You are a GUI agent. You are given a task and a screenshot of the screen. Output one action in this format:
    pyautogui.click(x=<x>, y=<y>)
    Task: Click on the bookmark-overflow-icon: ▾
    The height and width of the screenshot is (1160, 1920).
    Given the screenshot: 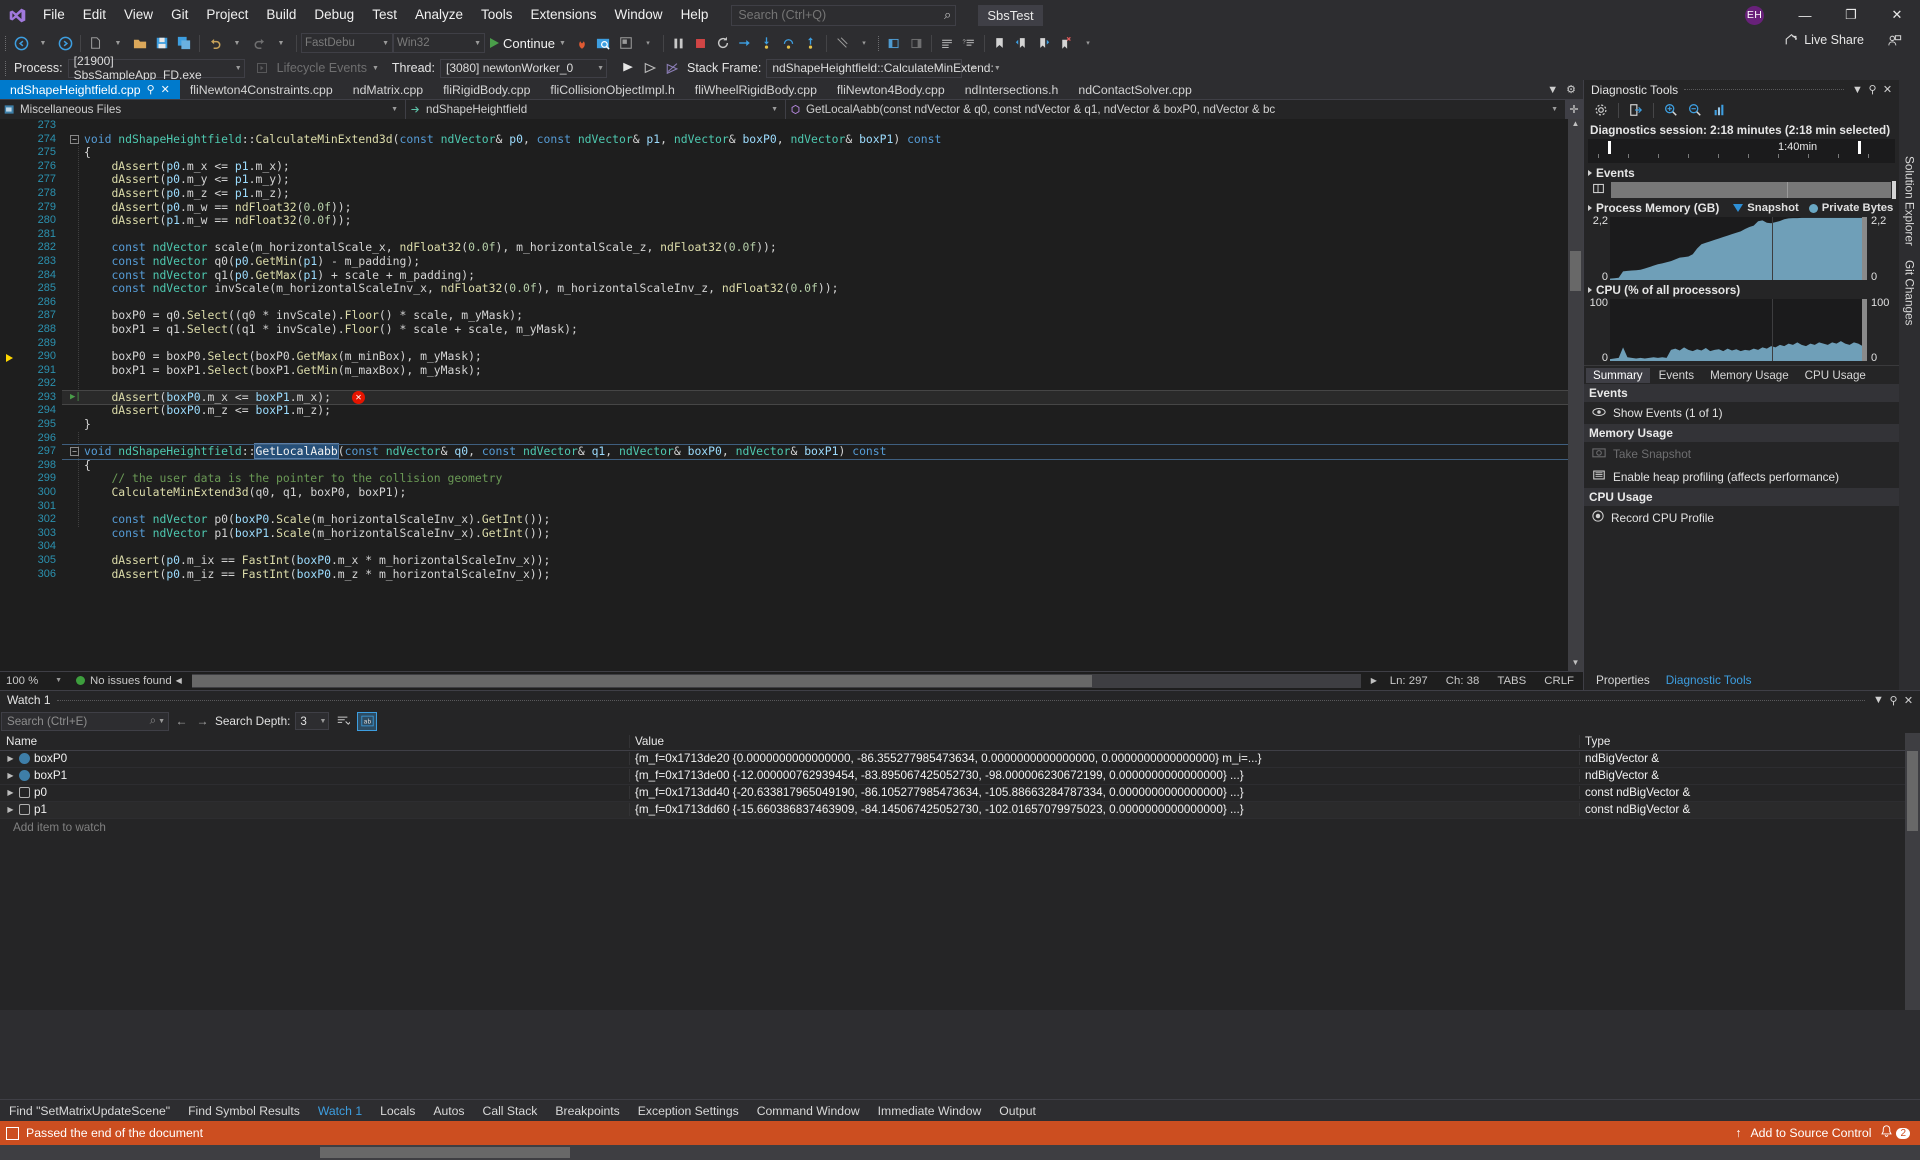 What is the action you would take?
    pyautogui.click(x=1088, y=43)
    